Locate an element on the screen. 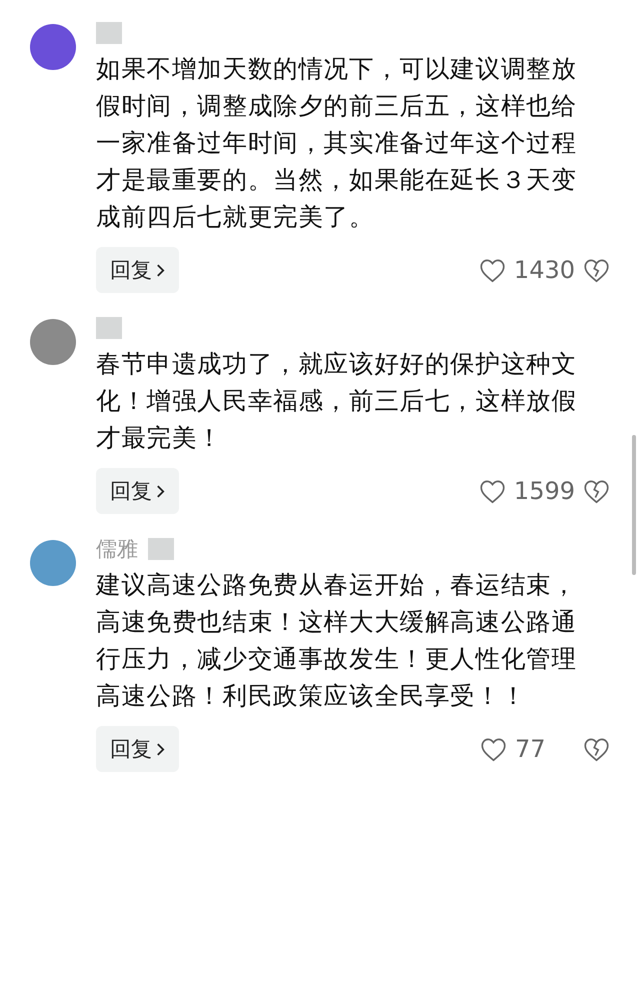  comment-text: 春节申遗成功了，就应该好好的保护这种文化！增强人民幸福感，前三后七，这样放假才最完美！ is located at coordinates (337, 401).